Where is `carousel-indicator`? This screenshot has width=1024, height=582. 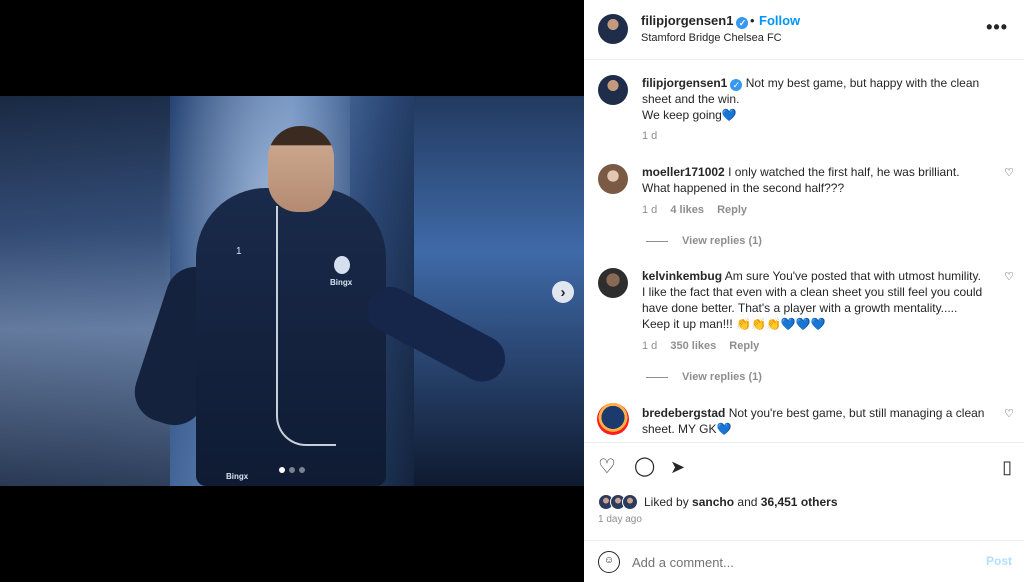
carousel-indicator is located at coordinates (292, 470).